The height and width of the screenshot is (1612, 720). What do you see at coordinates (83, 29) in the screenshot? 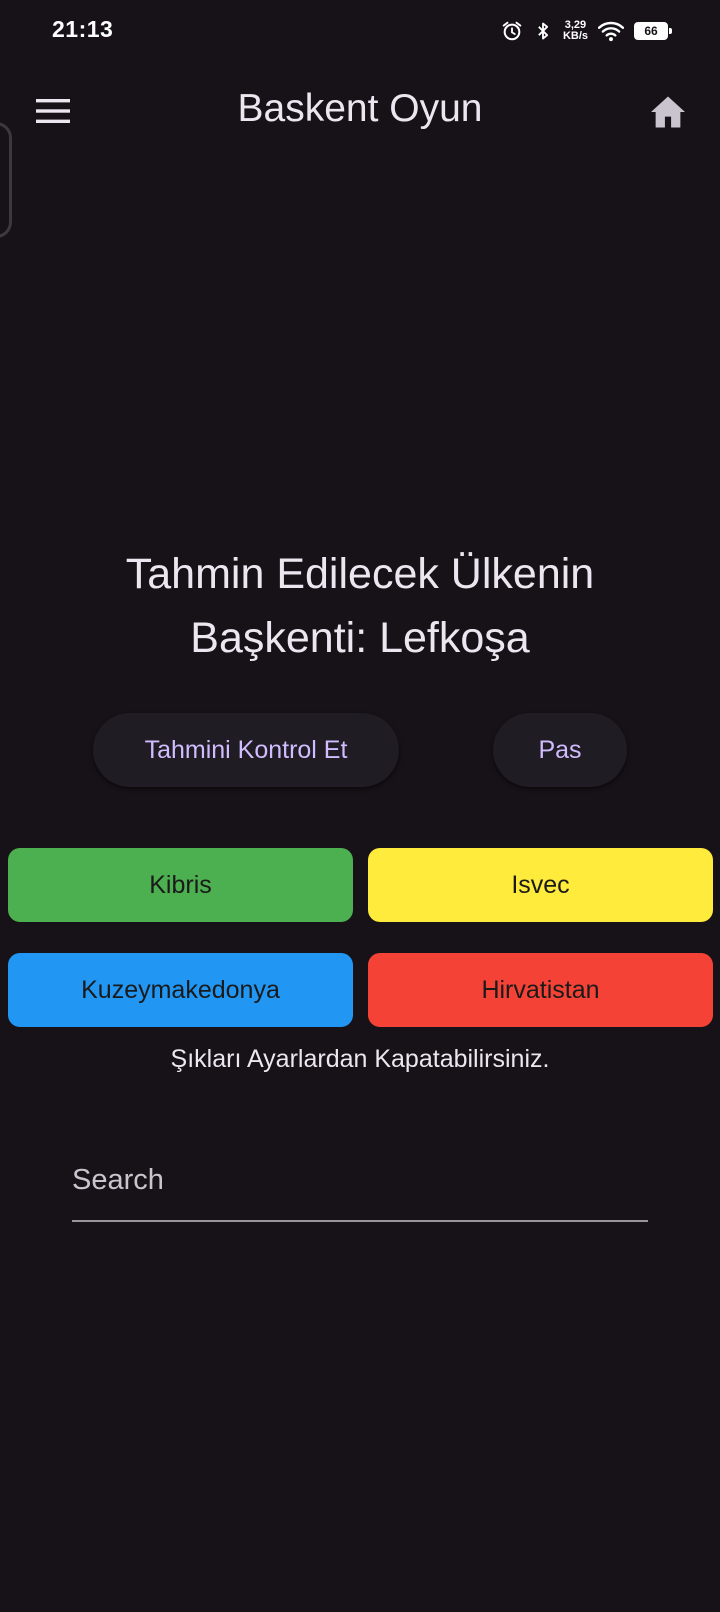
I see `status-time: 21:13` at bounding box center [83, 29].